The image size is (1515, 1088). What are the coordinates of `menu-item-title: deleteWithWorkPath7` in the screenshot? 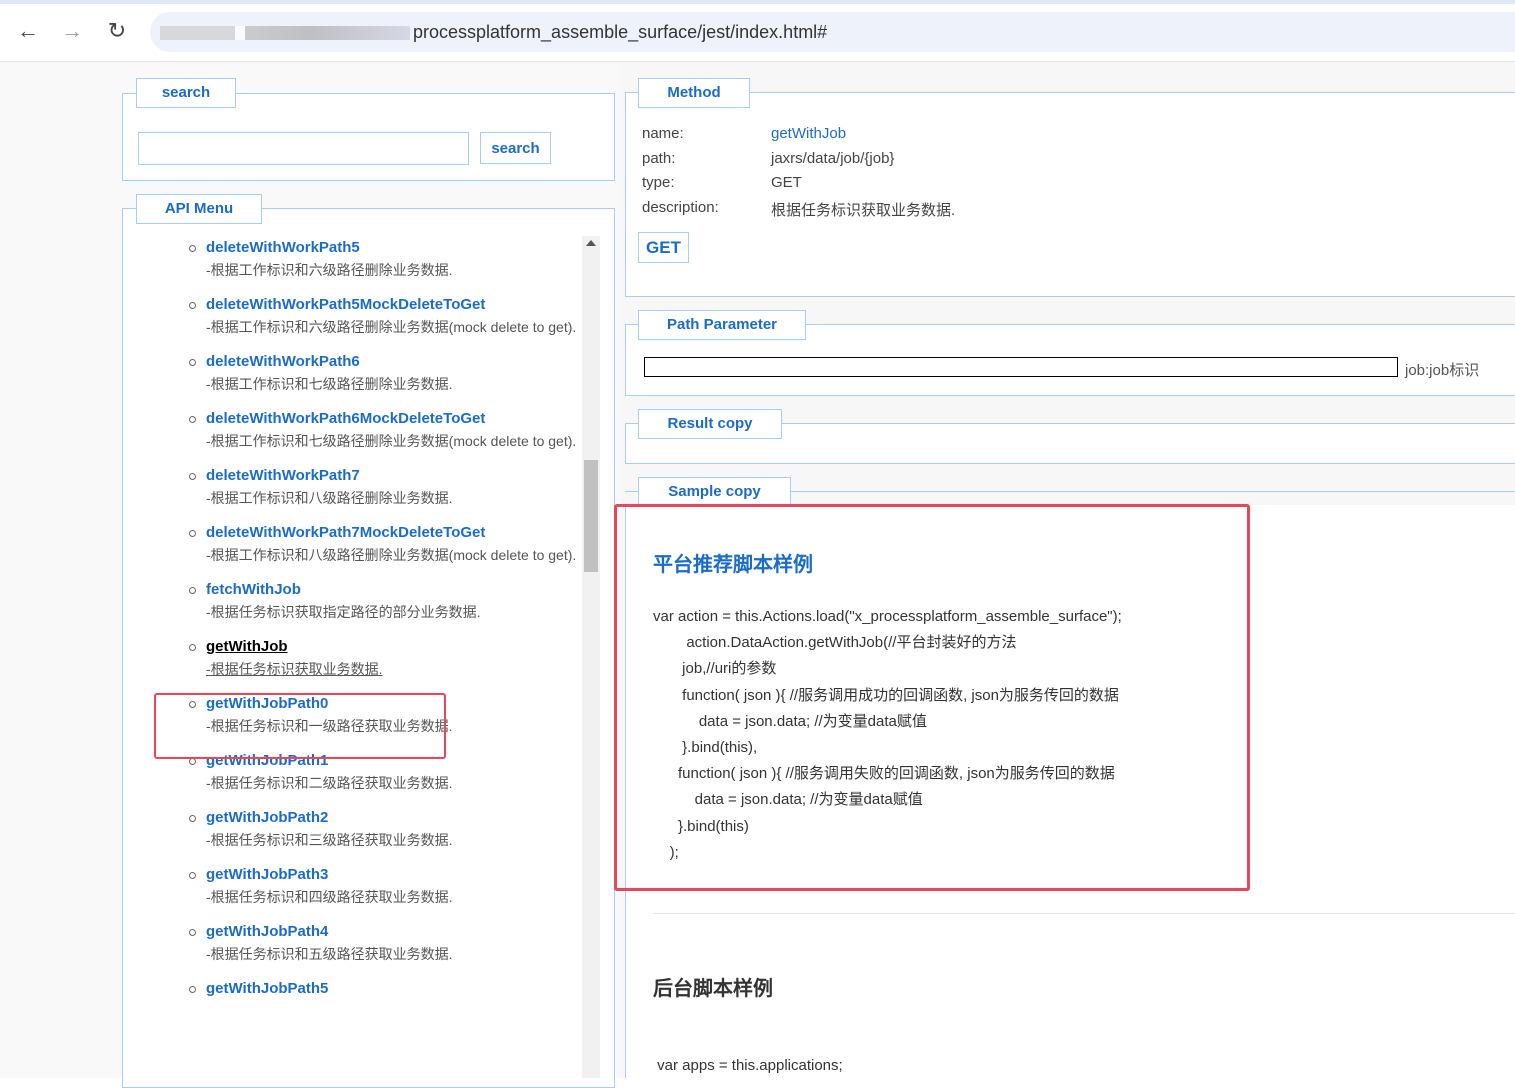 It's located at (283, 476).